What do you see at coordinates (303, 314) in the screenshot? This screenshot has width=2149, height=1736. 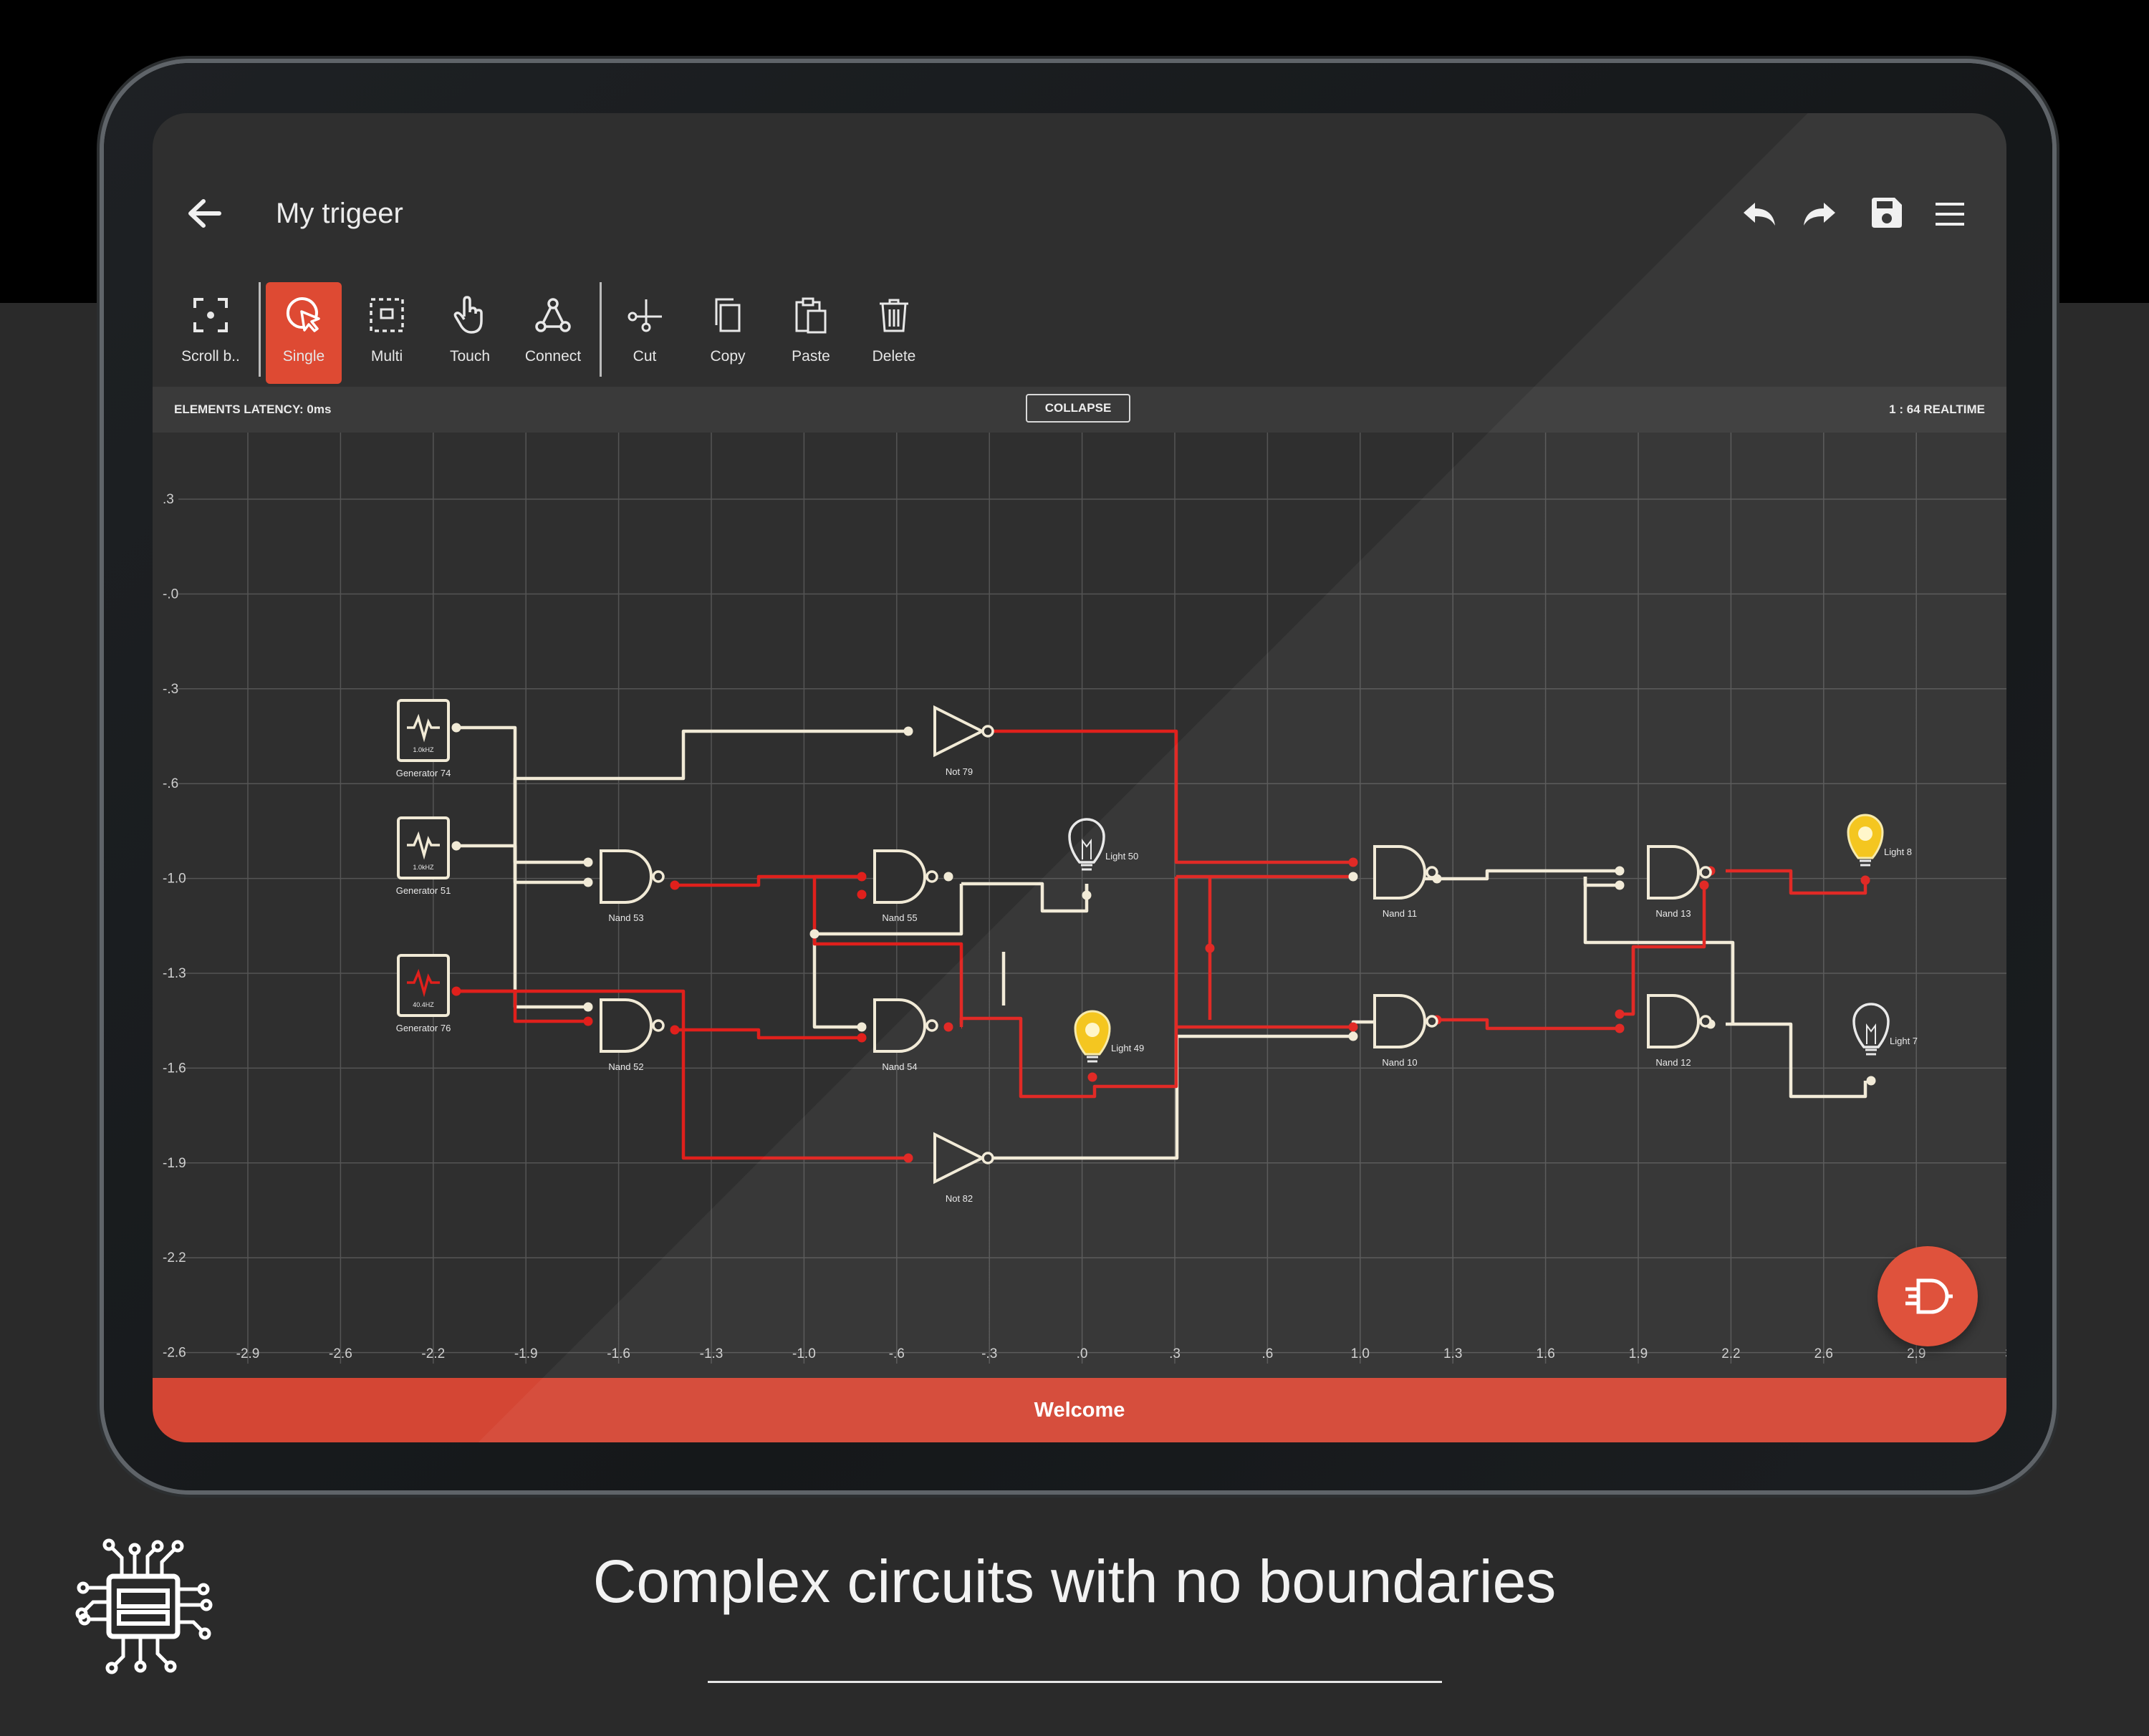 I see `single-select-cursor-icon` at bounding box center [303, 314].